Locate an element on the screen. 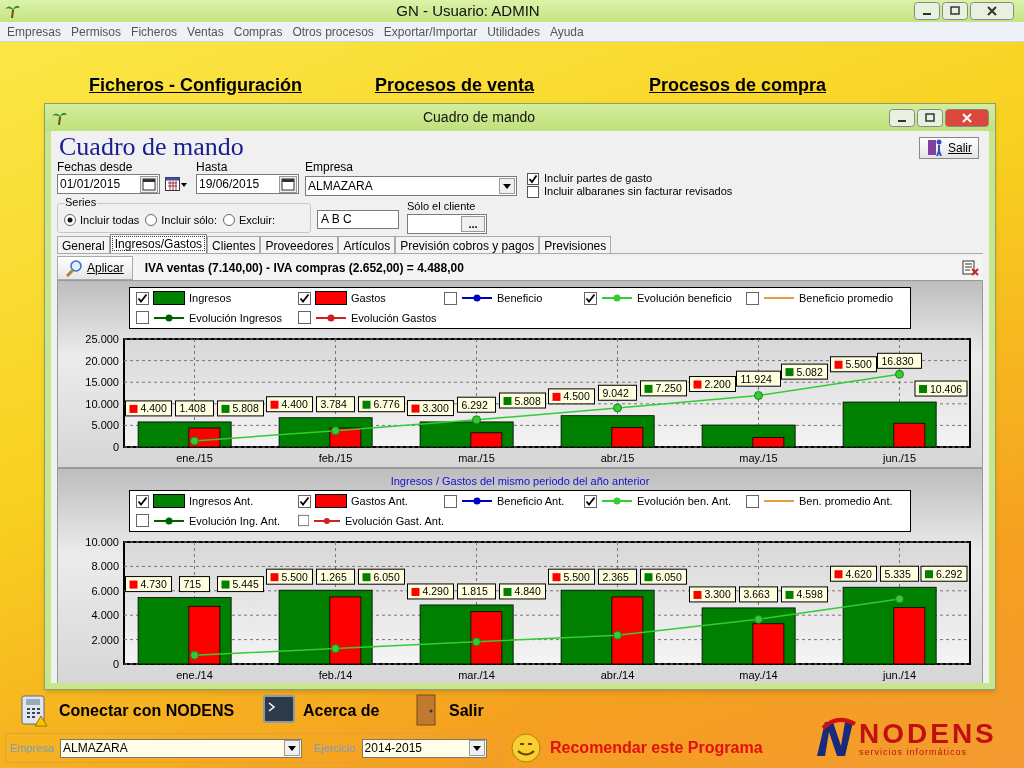 This screenshot has height=768, width=1024. action-button: Salir is located at coordinates (446, 711).